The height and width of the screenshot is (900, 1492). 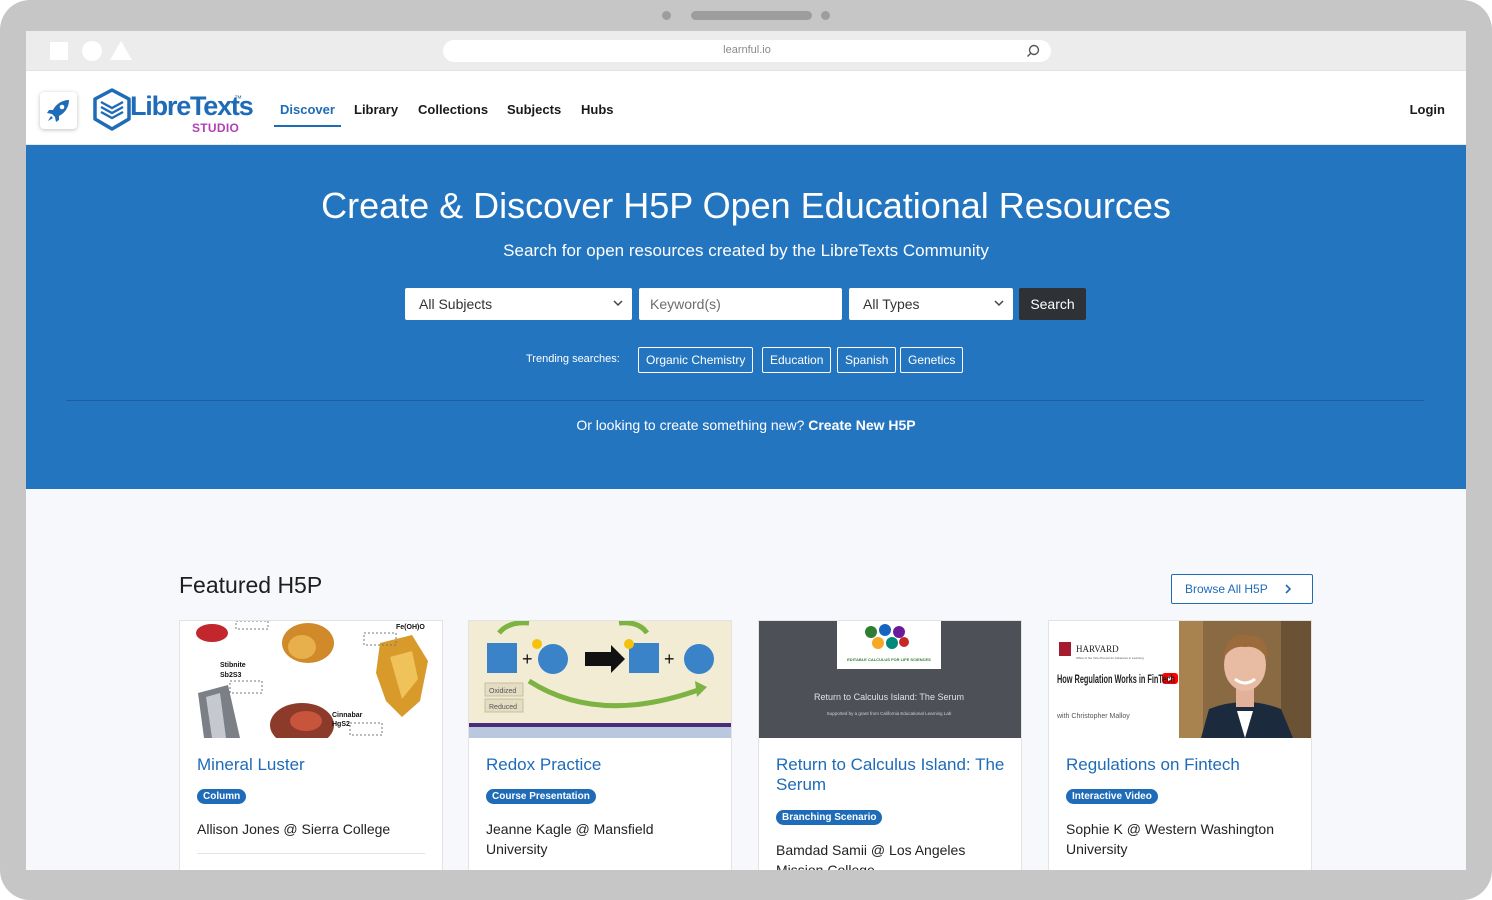 I want to click on nav-library: Library, so click(x=376, y=109).